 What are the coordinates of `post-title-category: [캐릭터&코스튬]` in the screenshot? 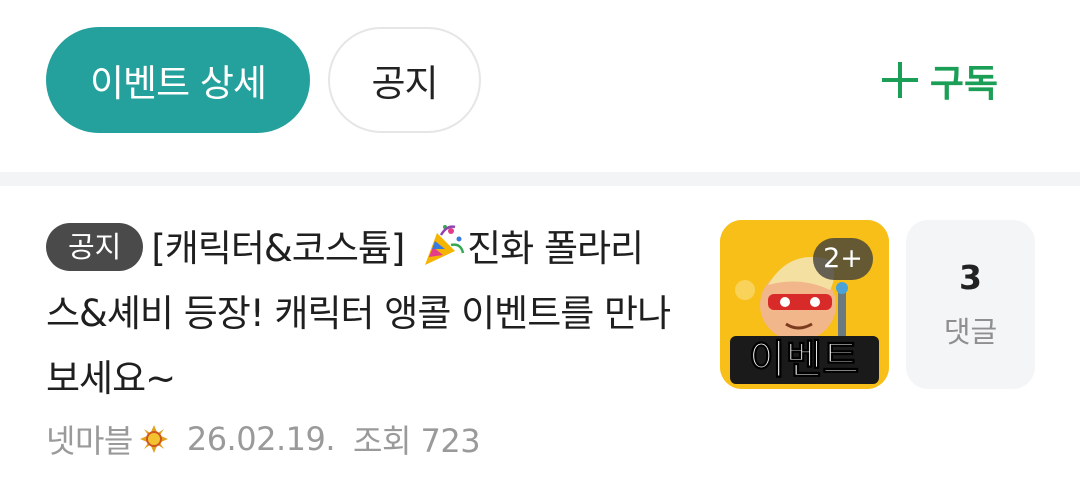 It's located at (283, 248).